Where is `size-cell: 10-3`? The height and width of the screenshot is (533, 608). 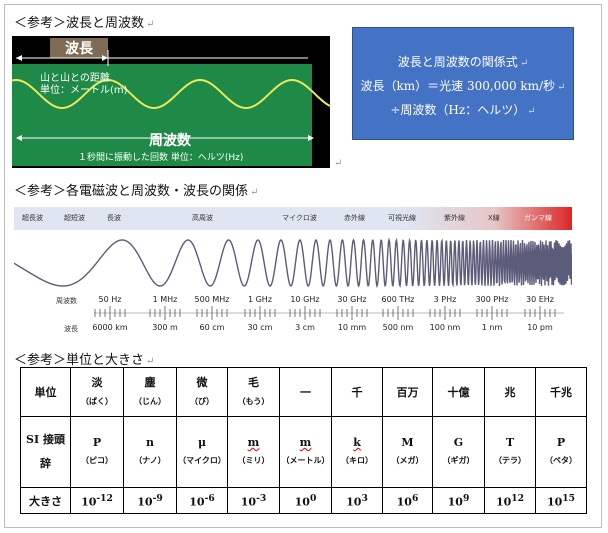
size-cell: 10-3 is located at coordinates (253, 500).